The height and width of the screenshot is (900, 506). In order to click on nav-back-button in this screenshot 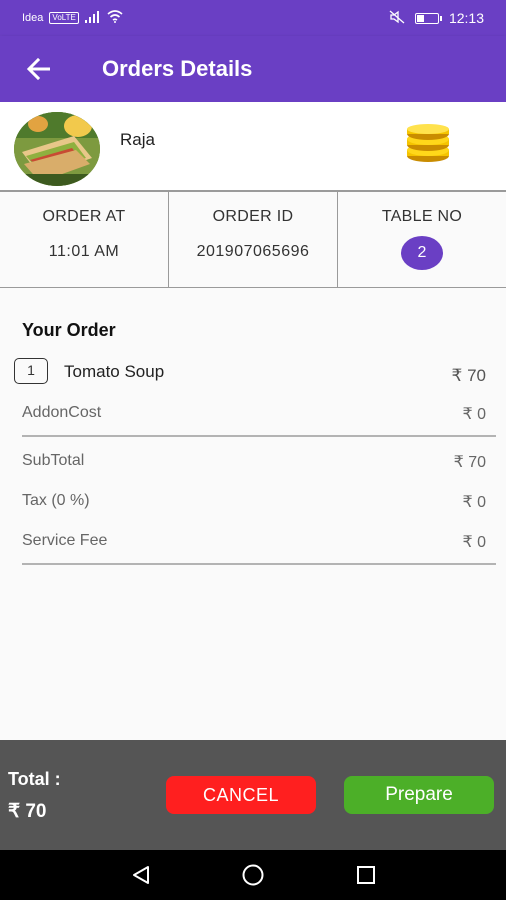, I will do `click(141, 875)`.